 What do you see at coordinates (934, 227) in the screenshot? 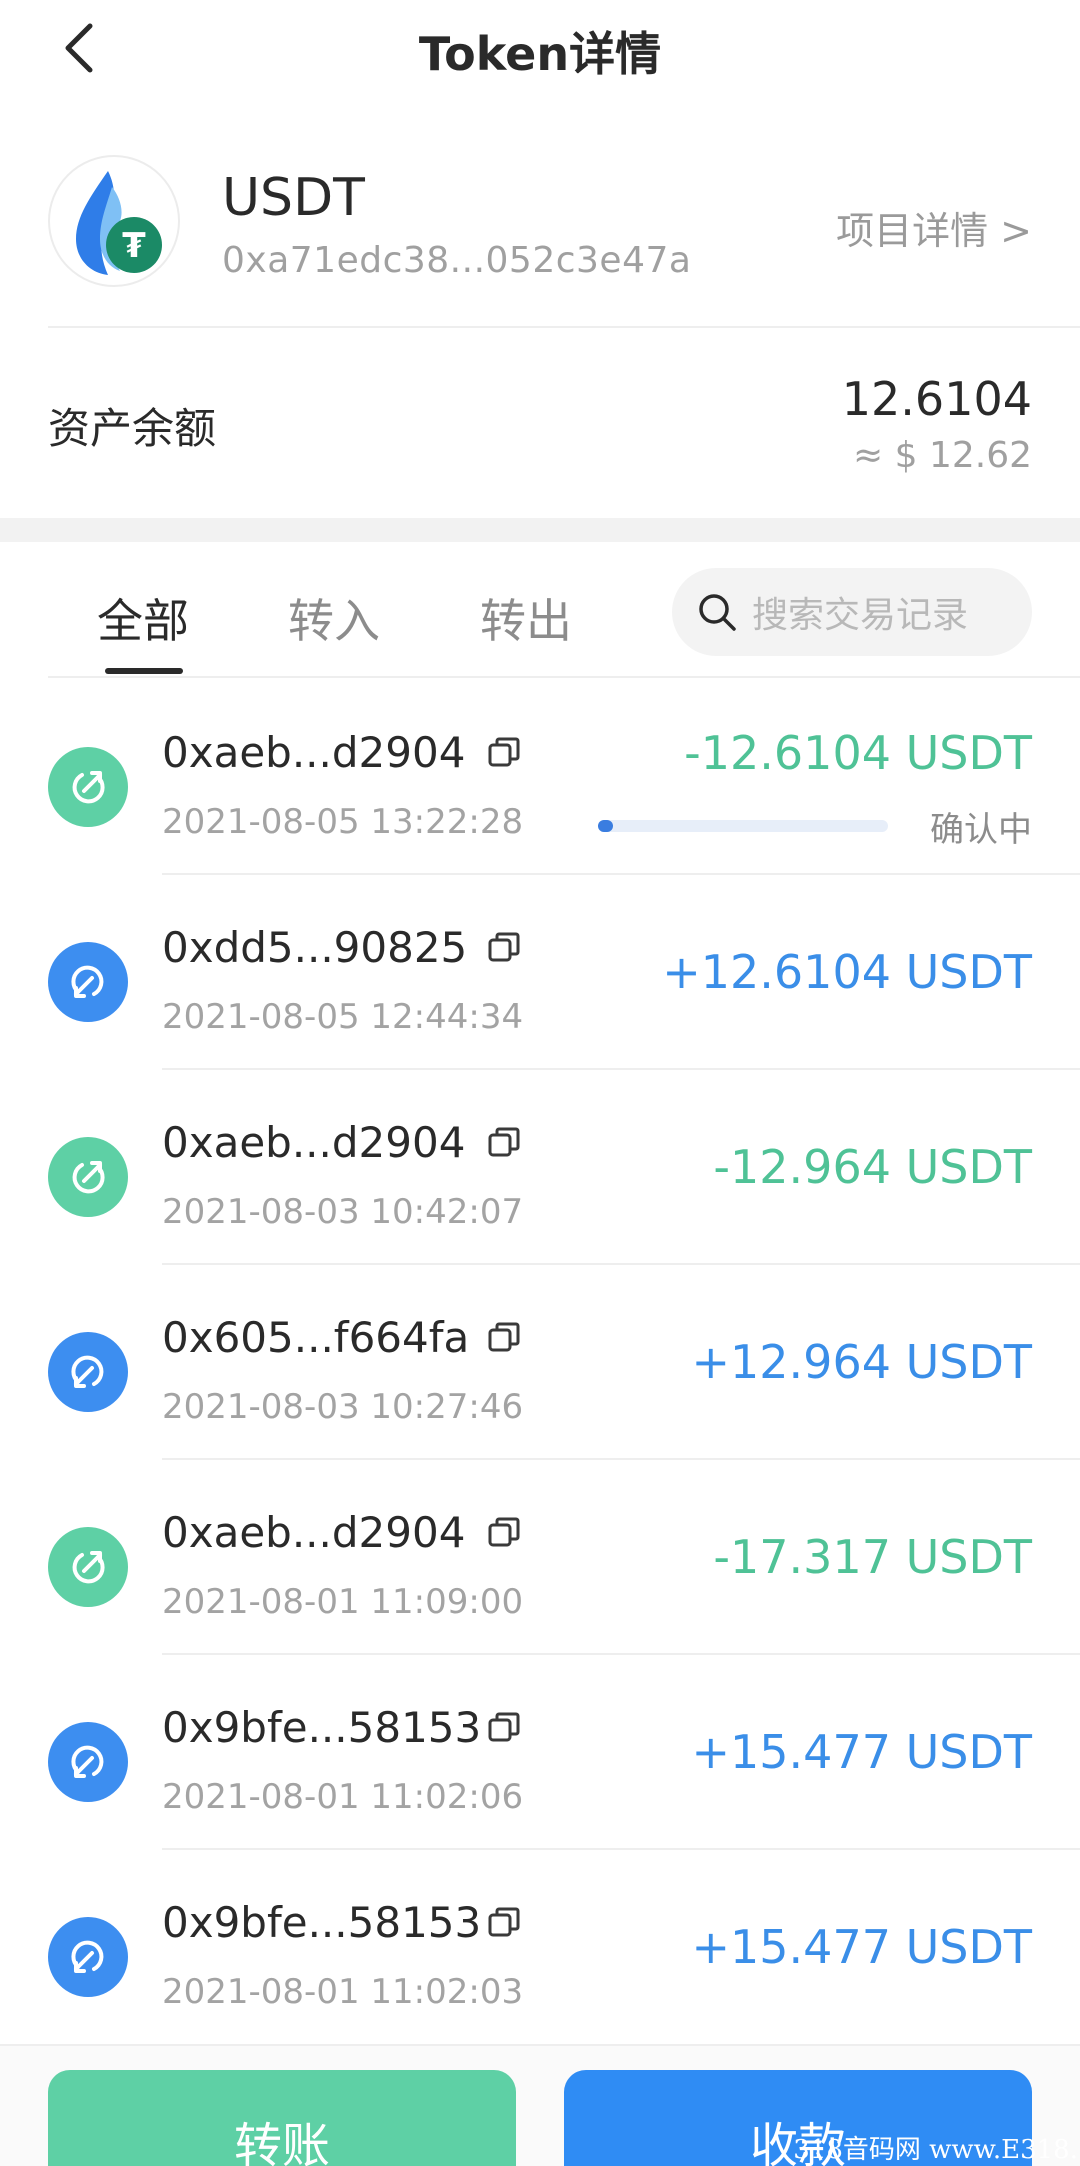
I see `project-details-link: 项目详情 >` at bounding box center [934, 227].